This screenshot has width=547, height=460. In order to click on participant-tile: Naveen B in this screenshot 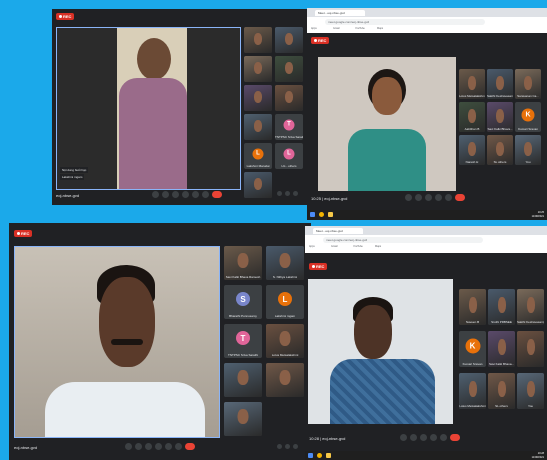, I will do `click(472, 307)`.